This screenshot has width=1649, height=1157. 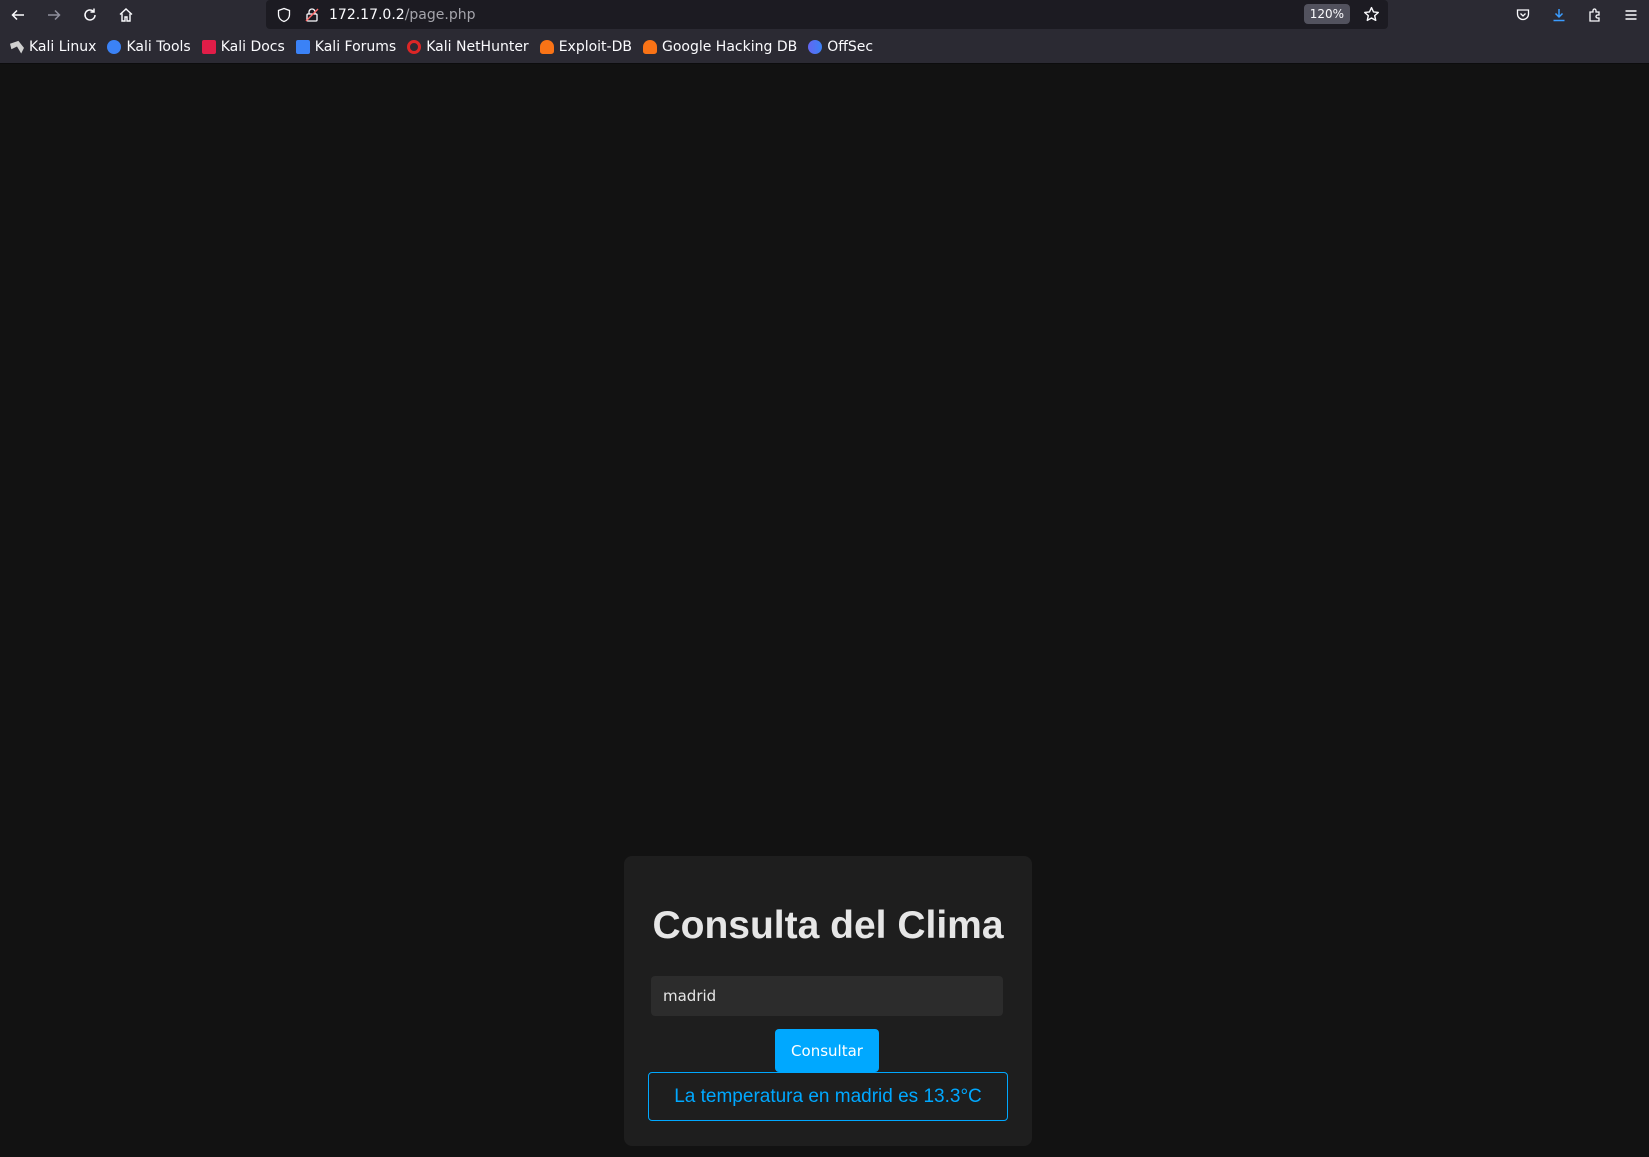 I want to click on bookmark-kali-tools: Kali Tools, so click(x=149, y=47).